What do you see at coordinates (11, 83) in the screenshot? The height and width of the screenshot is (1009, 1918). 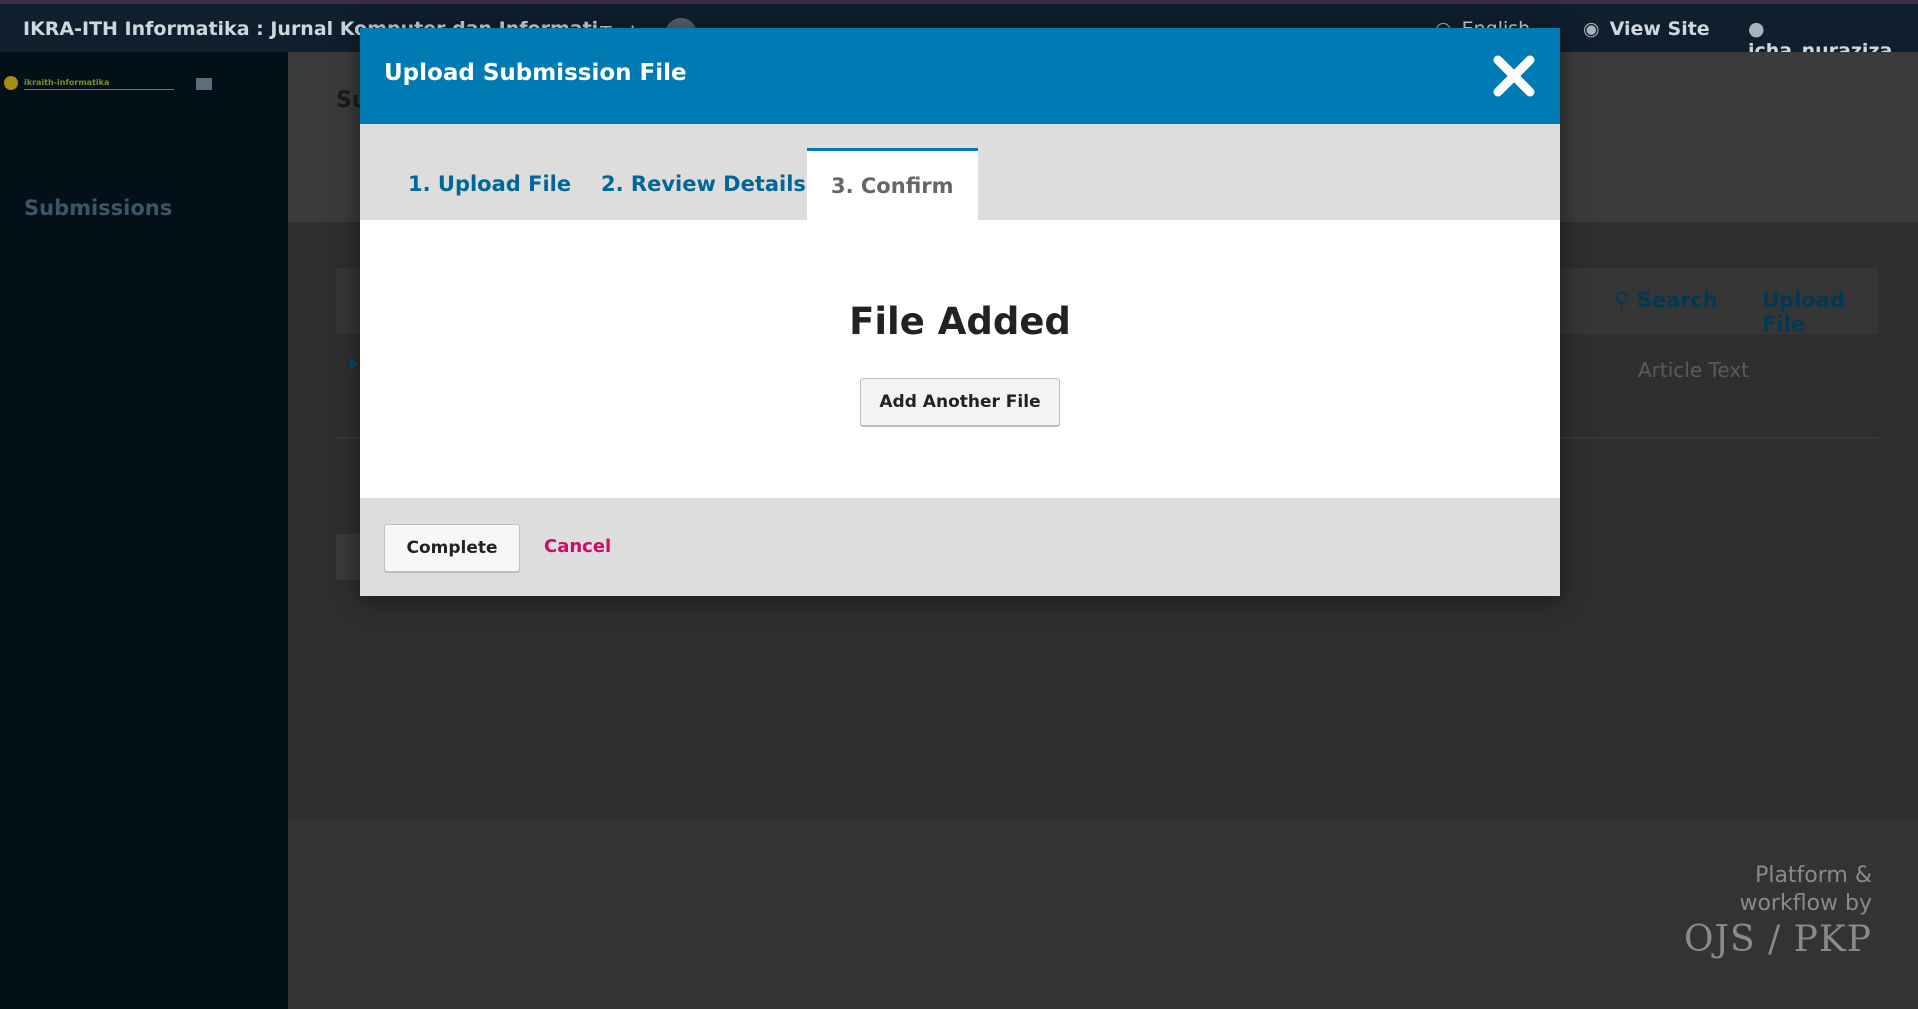 I see `logo-emblem-icon` at bounding box center [11, 83].